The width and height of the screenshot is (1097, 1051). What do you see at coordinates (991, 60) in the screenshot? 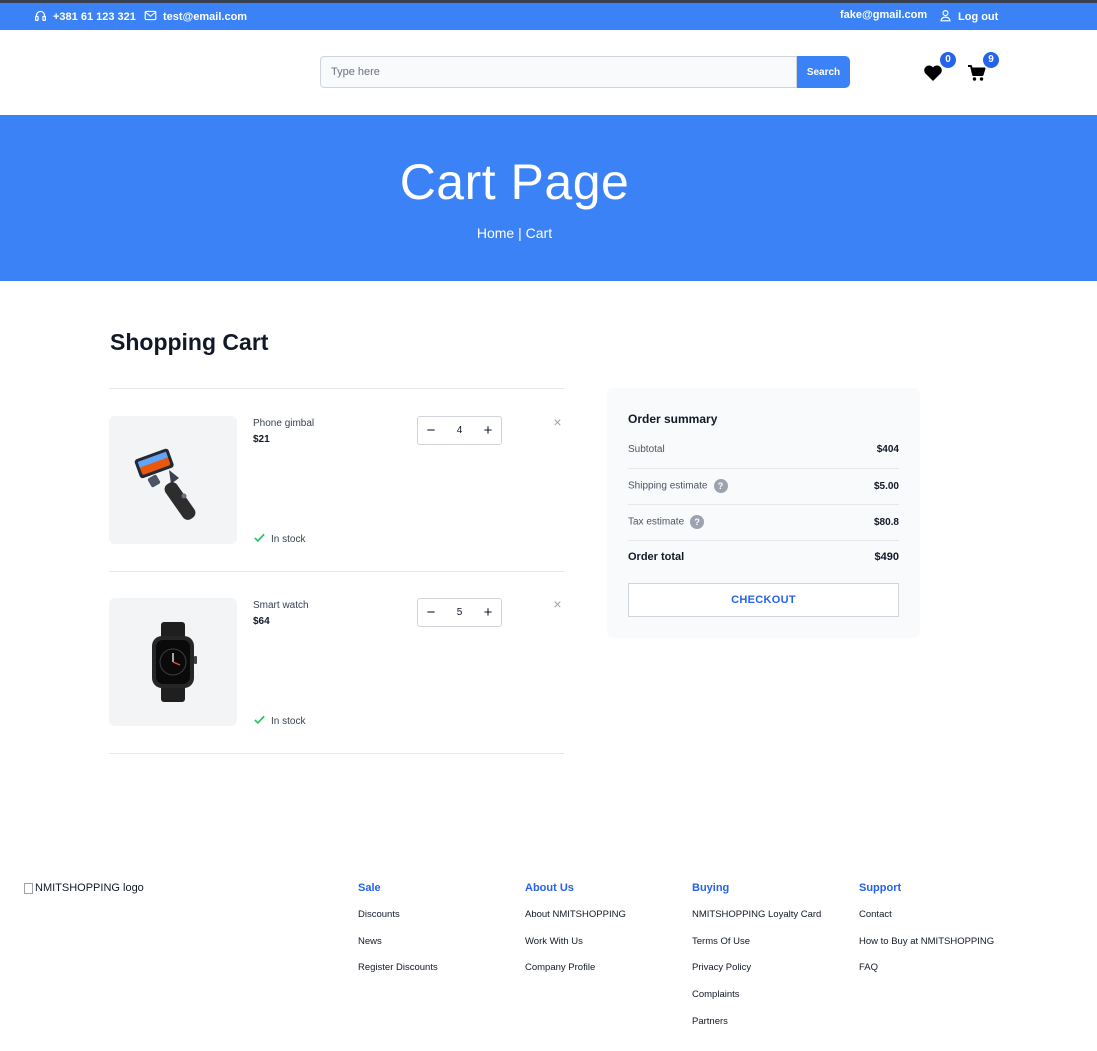
I see `cart-count-badge: 9` at bounding box center [991, 60].